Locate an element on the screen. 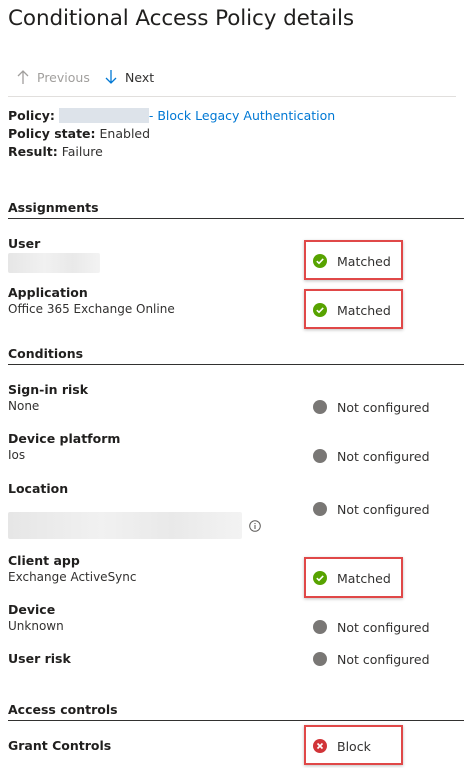 Image resolution: width=464 pixels, height=768 pixels. policy-state-row: Policy state: Enabled is located at coordinates (79, 133).